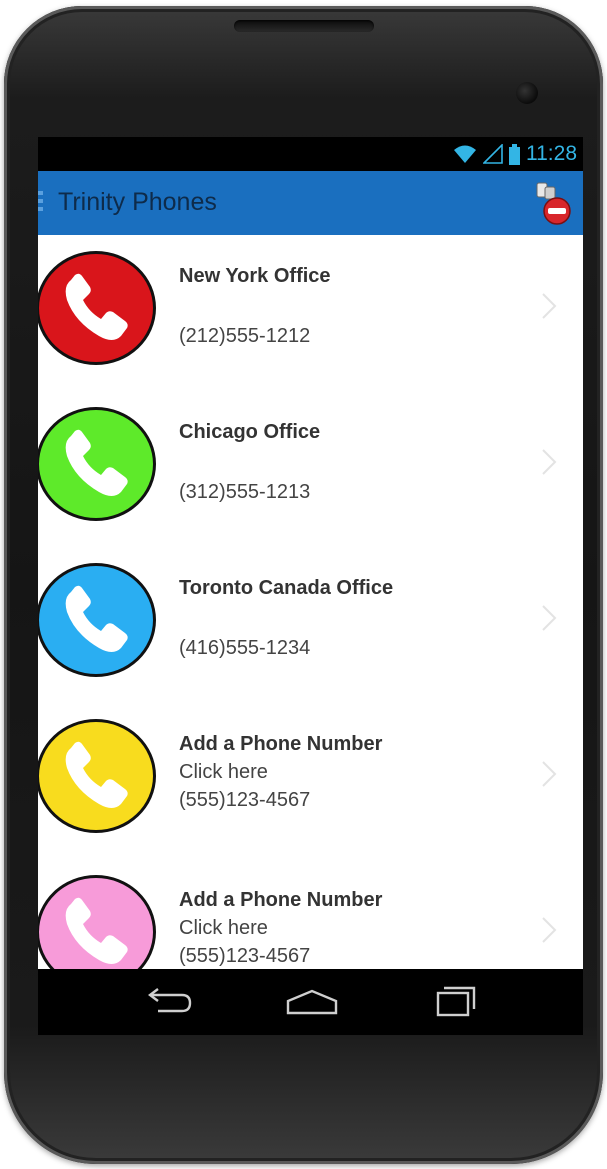 The image size is (607, 1169). I want to click on wifi-icon, so click(465, 154).